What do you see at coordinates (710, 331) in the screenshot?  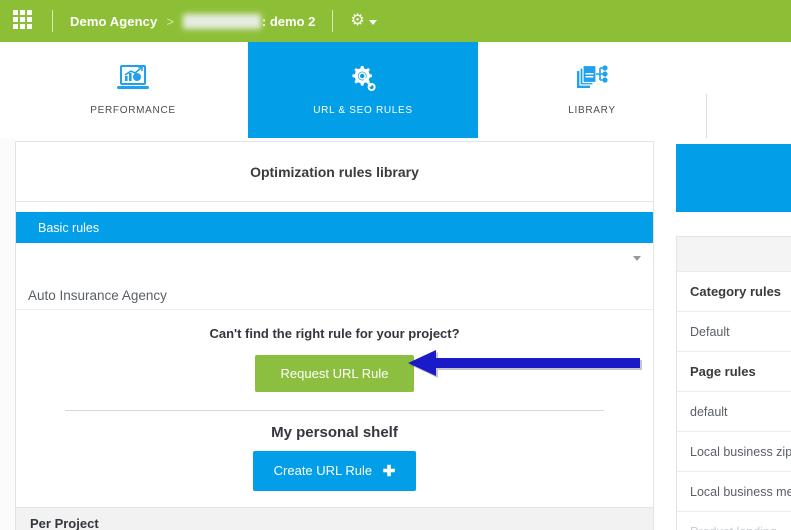 I see `right-item-default-category-label: Default` at bounding box center [710, 331].